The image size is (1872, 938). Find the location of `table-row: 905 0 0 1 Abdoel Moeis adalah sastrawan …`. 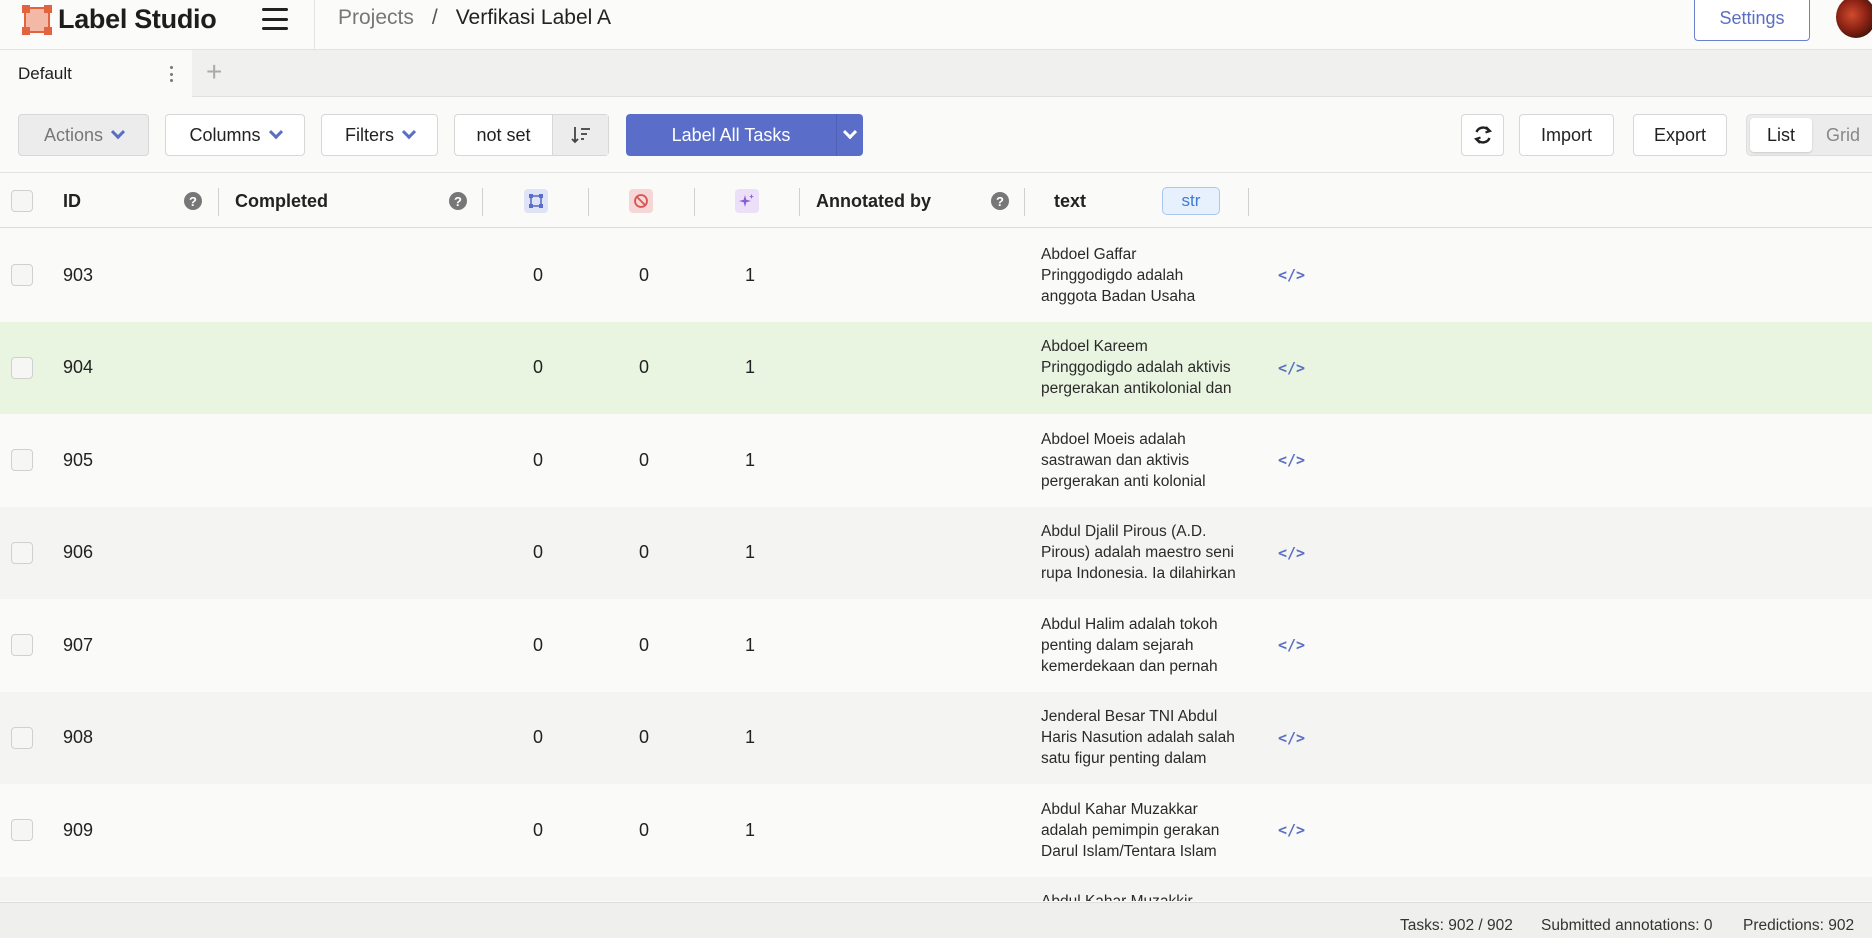

table-row: 905 0 0 1 Abdoel Moeis adalah sastrawan … is located at coordinates (936, 460).